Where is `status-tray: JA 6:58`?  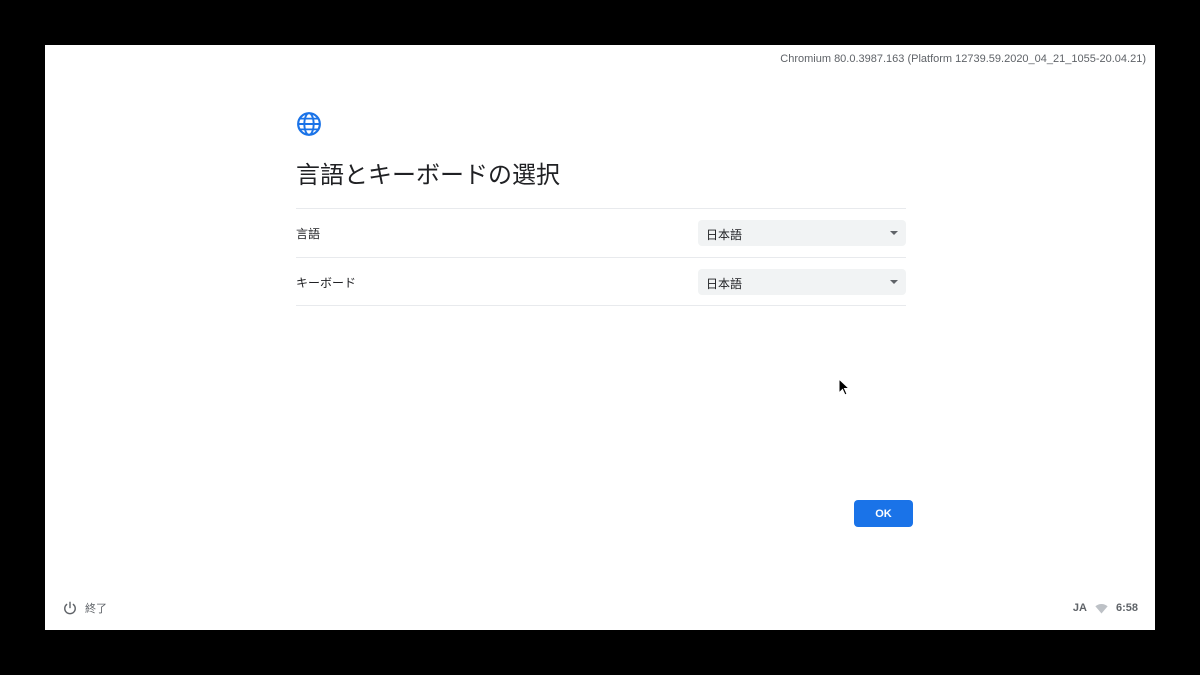
status-tray: JA 6:58 is located at coordinates (1105, 608).